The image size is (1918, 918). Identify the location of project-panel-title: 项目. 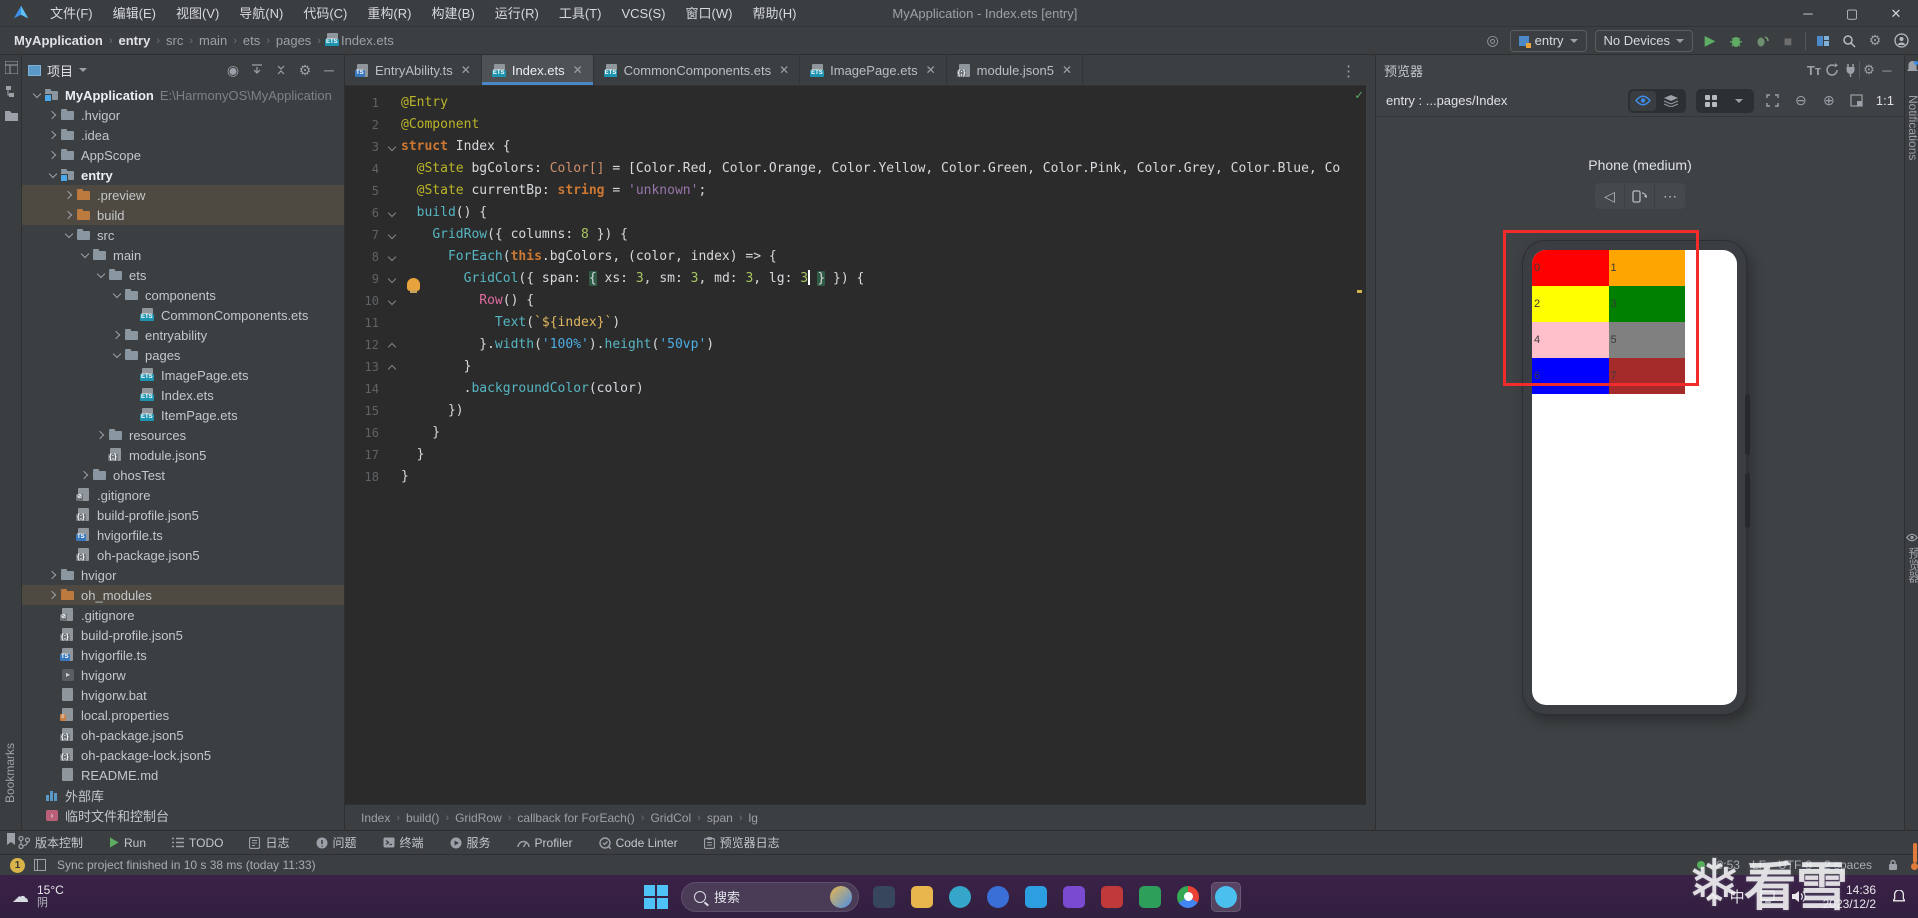
(58, 70).